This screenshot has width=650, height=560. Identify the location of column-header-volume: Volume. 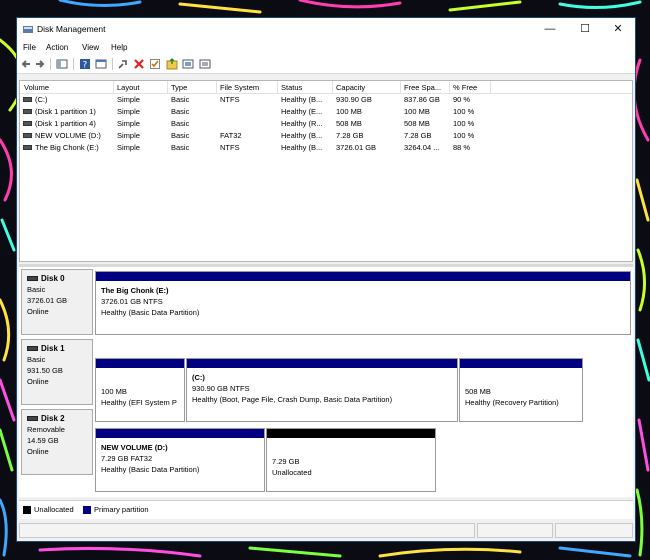
(36, 87).